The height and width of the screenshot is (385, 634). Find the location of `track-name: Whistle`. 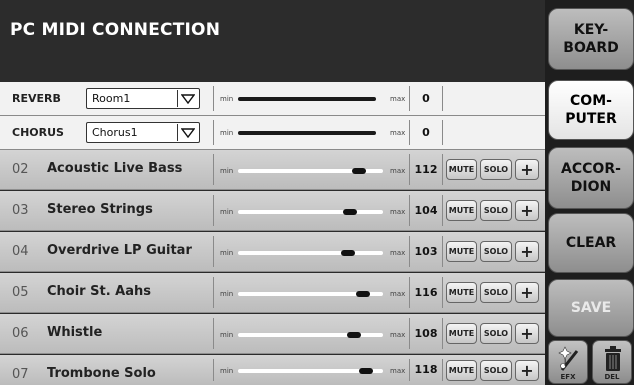

track-name: Whistle is located at coordinates (75, 332).